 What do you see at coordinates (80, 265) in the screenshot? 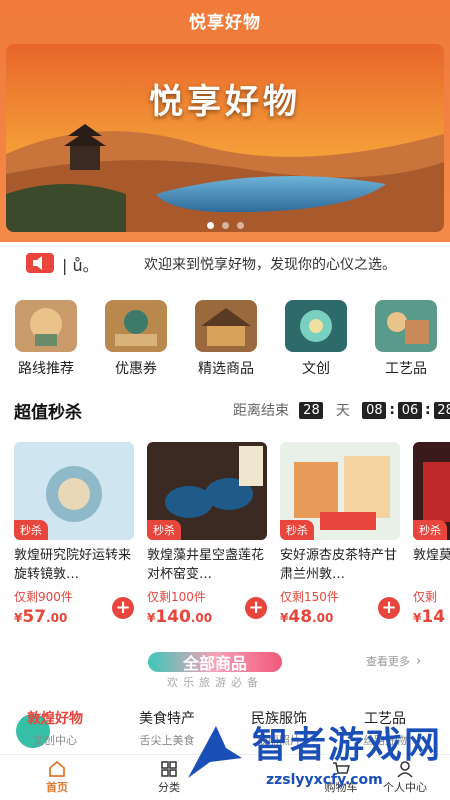
I see `notice-head: | ů。` at bounding box center [80, 265].